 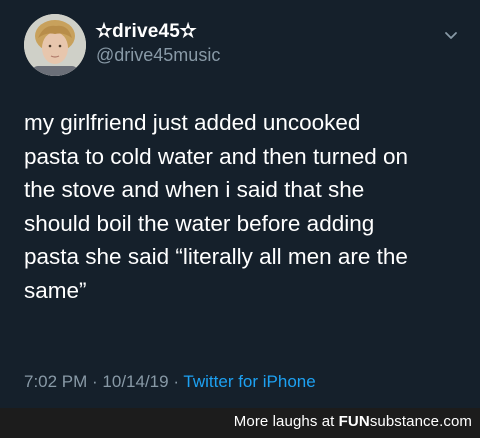 I want to click on tweet-text-line: my girlfriend just added uncooked, so click(x=192, y=122).